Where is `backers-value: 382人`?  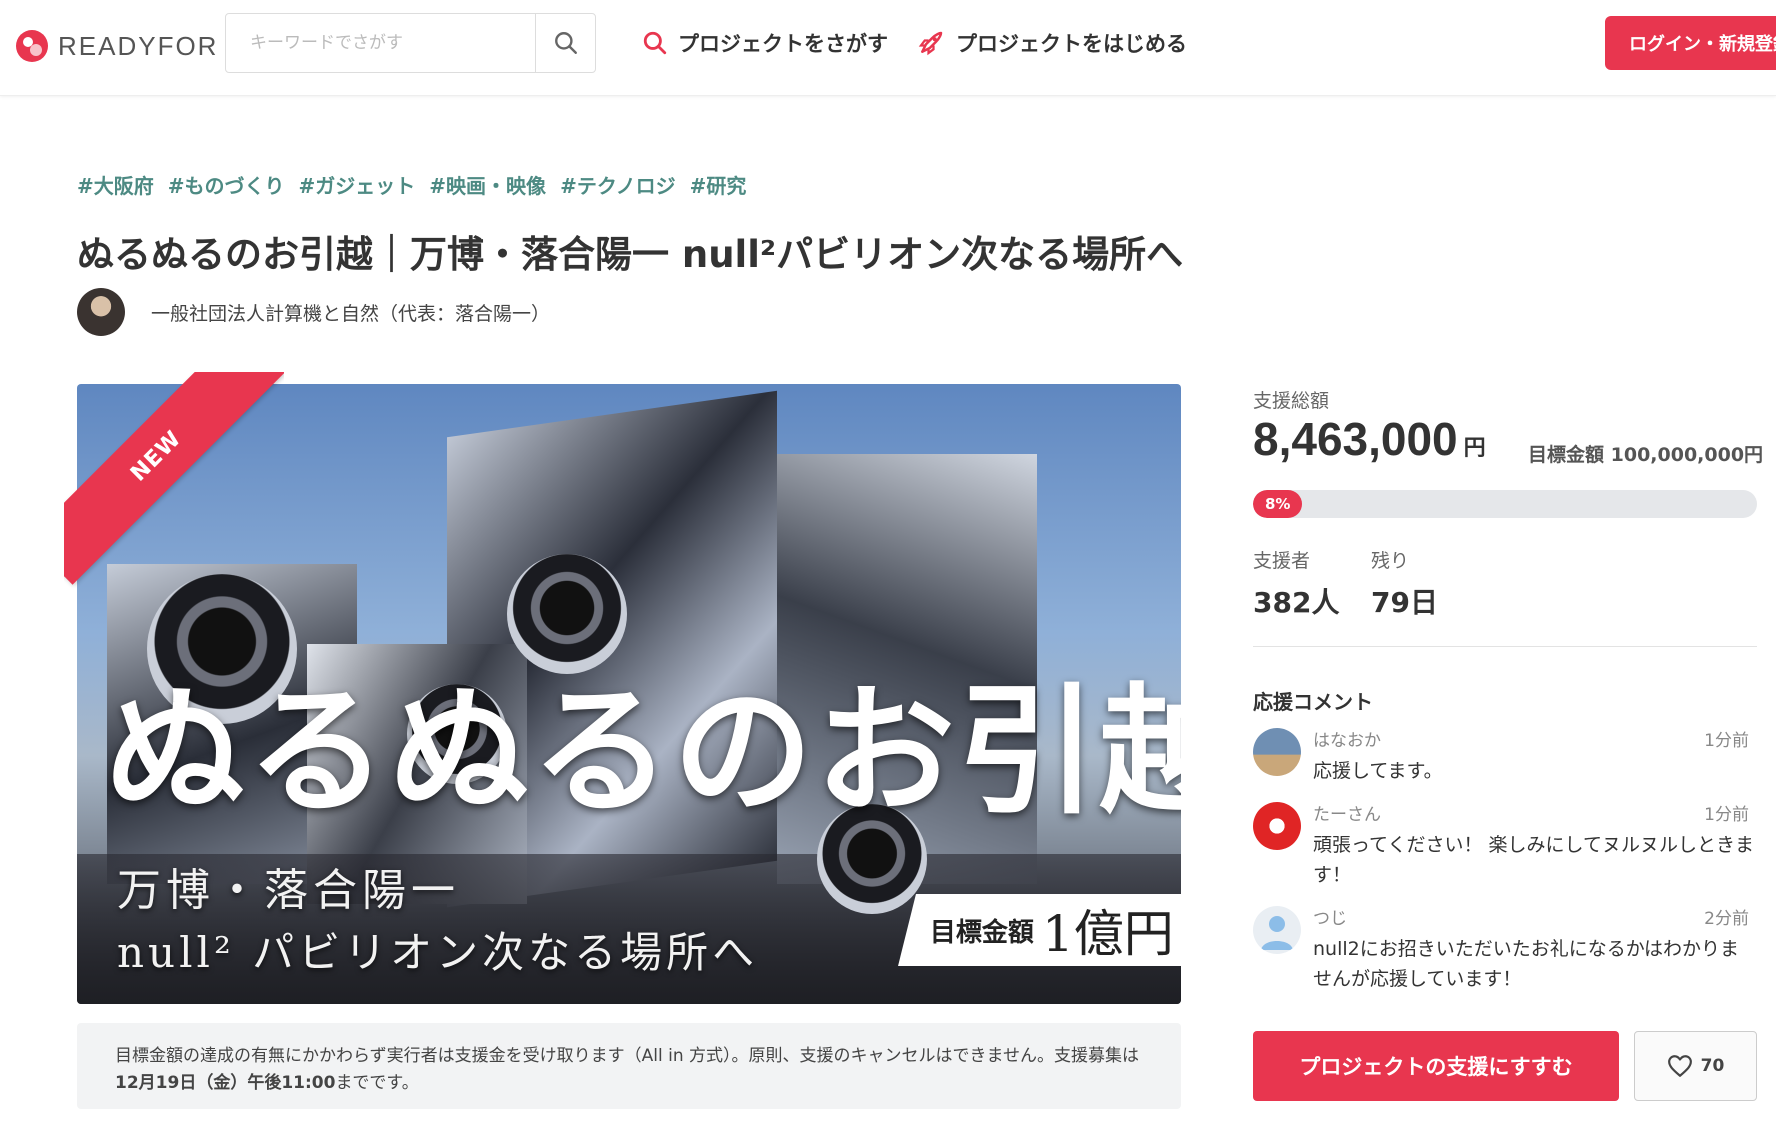
backers-value: 382人 is located at coordinates (1296, 602).